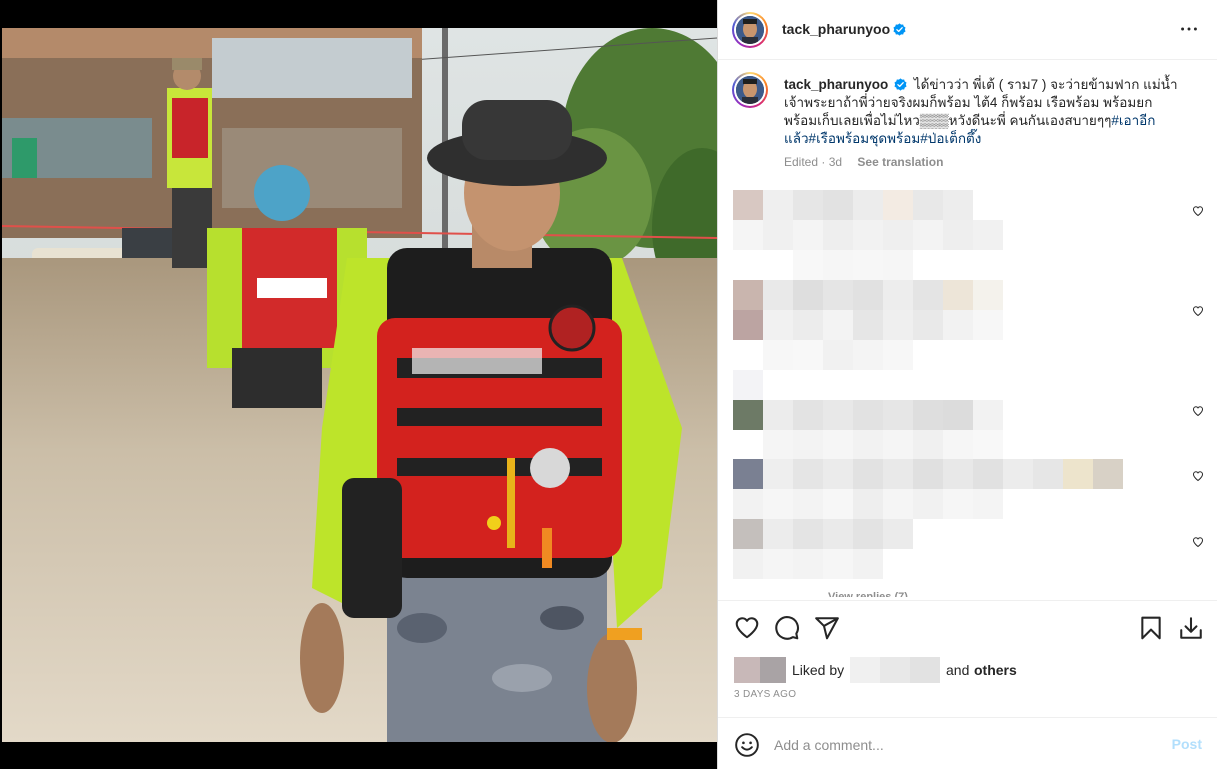 The image size is (1217, 769). I want to click on add-comment-bar: Post, so click(967, 743).